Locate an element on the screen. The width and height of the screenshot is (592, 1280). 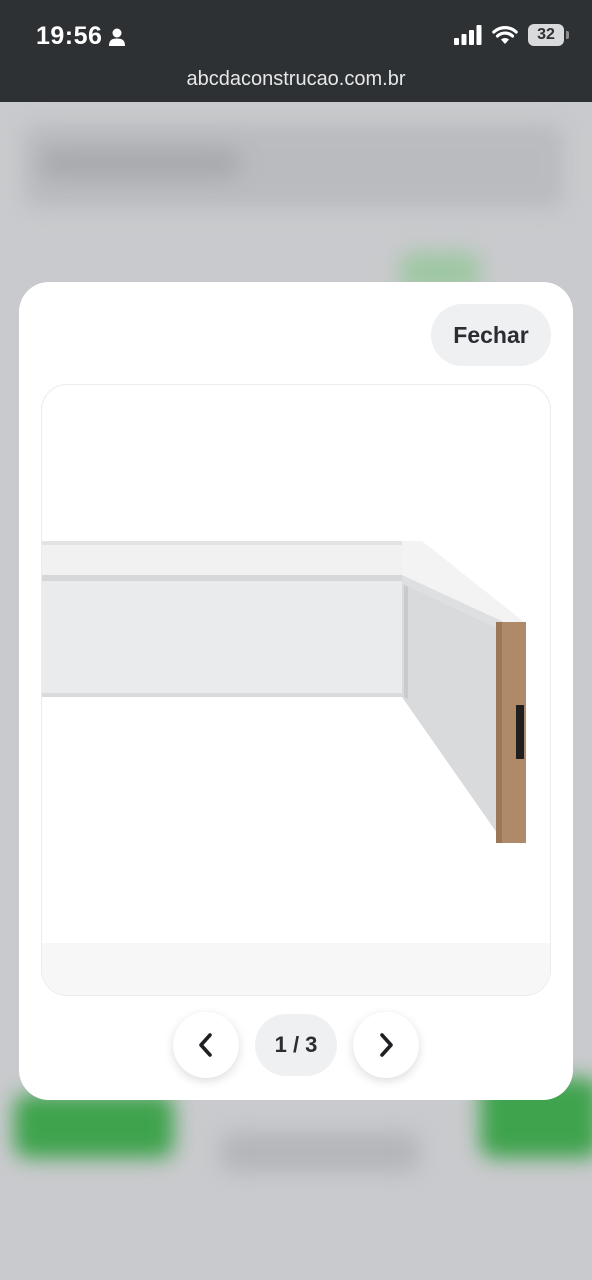
status-icons: 32 is located at coordinates (511, 35).